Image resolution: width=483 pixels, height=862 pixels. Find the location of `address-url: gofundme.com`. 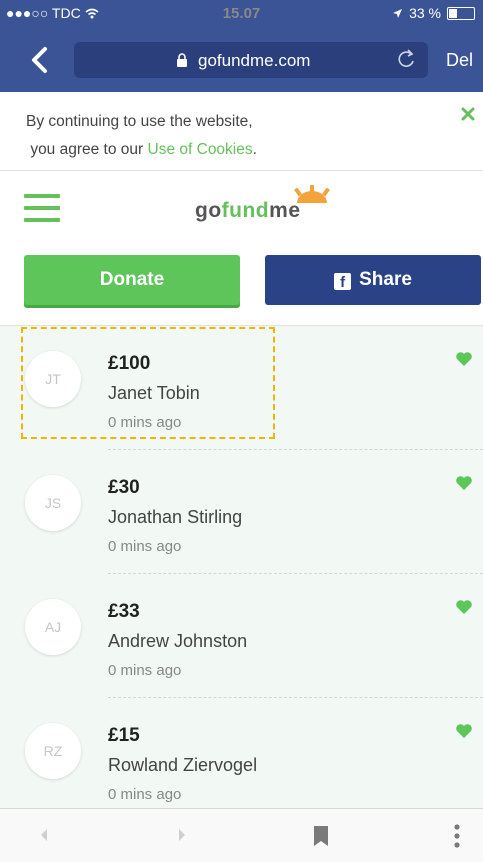

address-url: gofundme.com is located at coordinates (254, 60).